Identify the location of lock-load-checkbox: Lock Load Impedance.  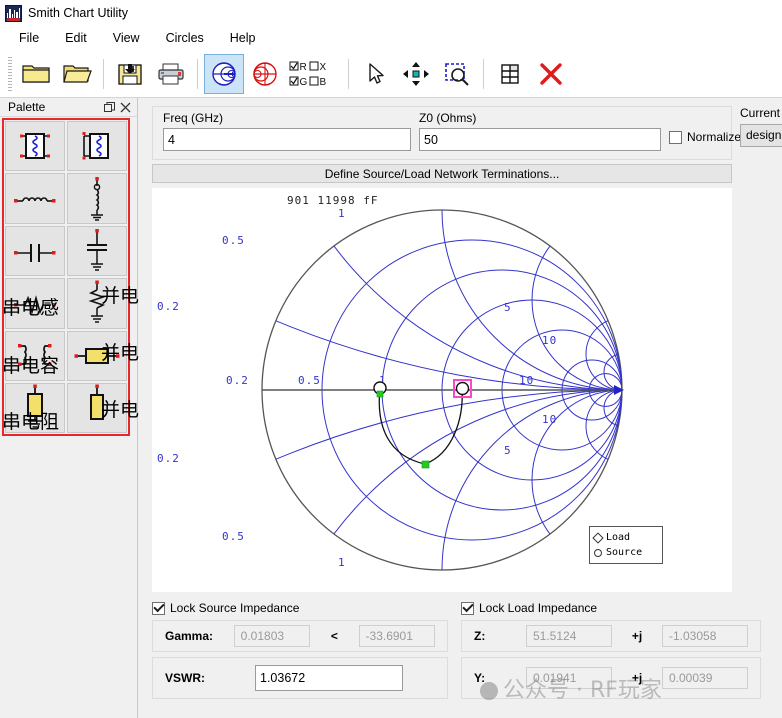
(529, 608).